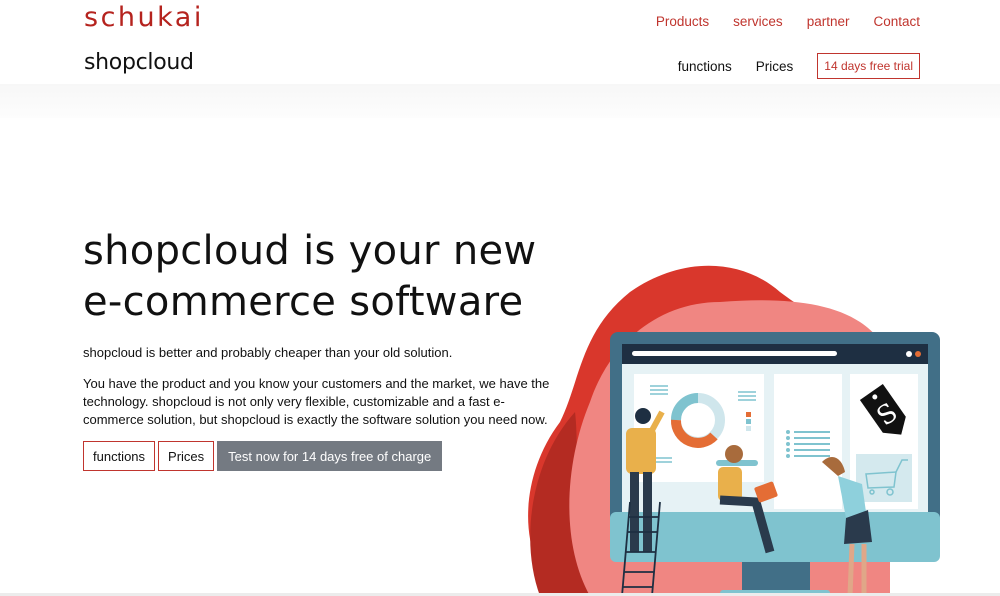 Image resolution: width=1000 pixels, height=596 pixels. What do you see at coordinates (918, 354) in the screenshot?
I see `monitor-dot-orange` at bounding box center [918, 354].